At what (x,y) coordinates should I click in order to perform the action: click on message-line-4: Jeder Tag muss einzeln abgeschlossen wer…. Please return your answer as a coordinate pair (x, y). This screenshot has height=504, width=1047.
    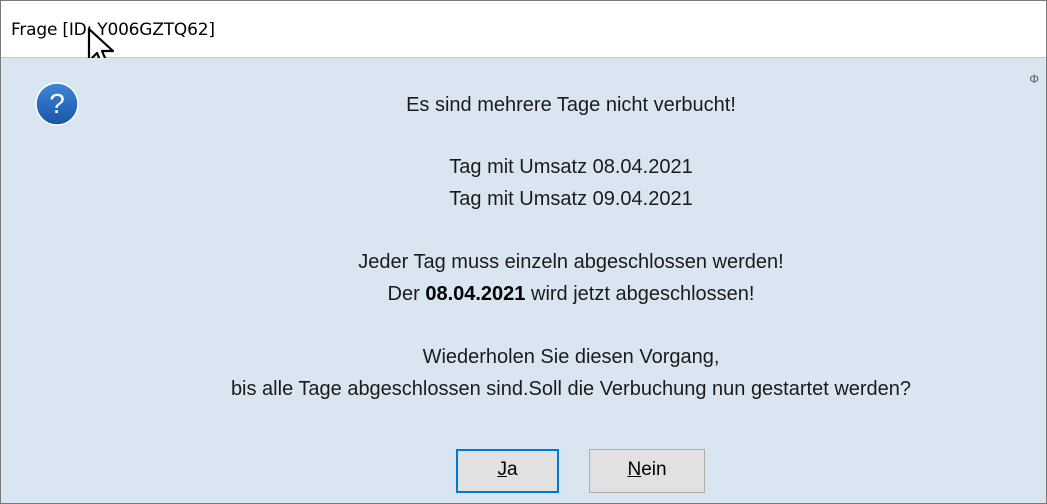
    Looking at the image, I should click on (571, 262).